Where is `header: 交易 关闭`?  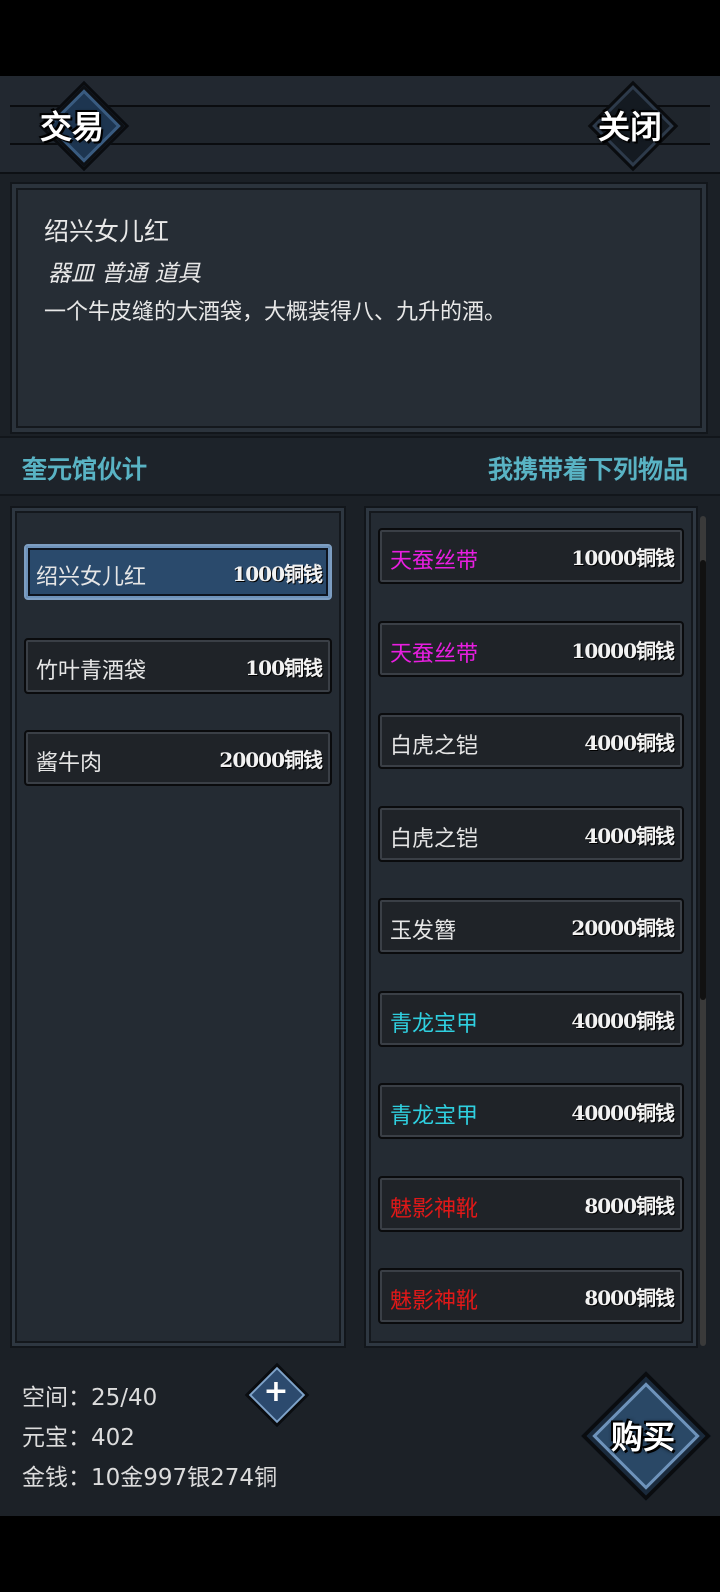 header: 交易 关闭 is located at coordinates (360, 125).